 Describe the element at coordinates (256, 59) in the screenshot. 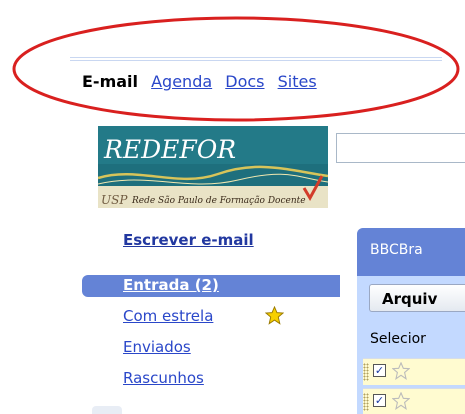

I see `top-rule` at that location.